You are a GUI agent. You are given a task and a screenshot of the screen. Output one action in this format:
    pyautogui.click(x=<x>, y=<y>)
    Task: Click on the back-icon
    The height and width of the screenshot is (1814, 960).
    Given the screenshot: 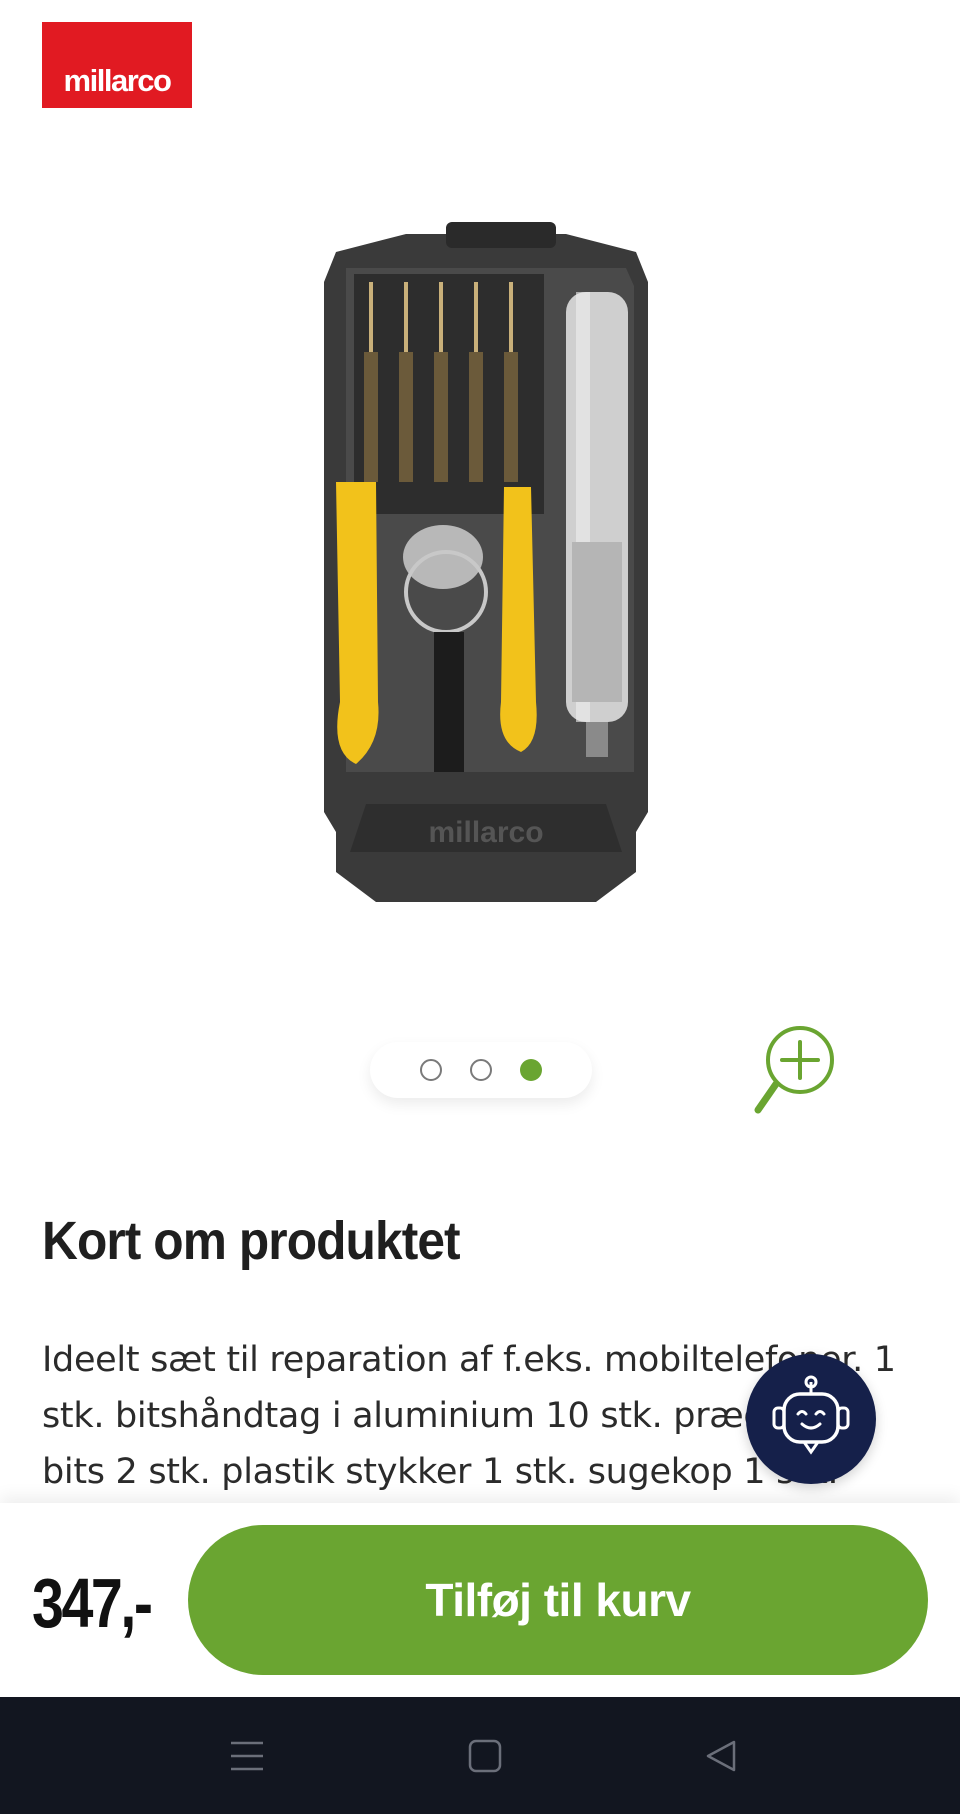 What is the action you would take?
    pyautogui.click(x=721, y=1756)
    